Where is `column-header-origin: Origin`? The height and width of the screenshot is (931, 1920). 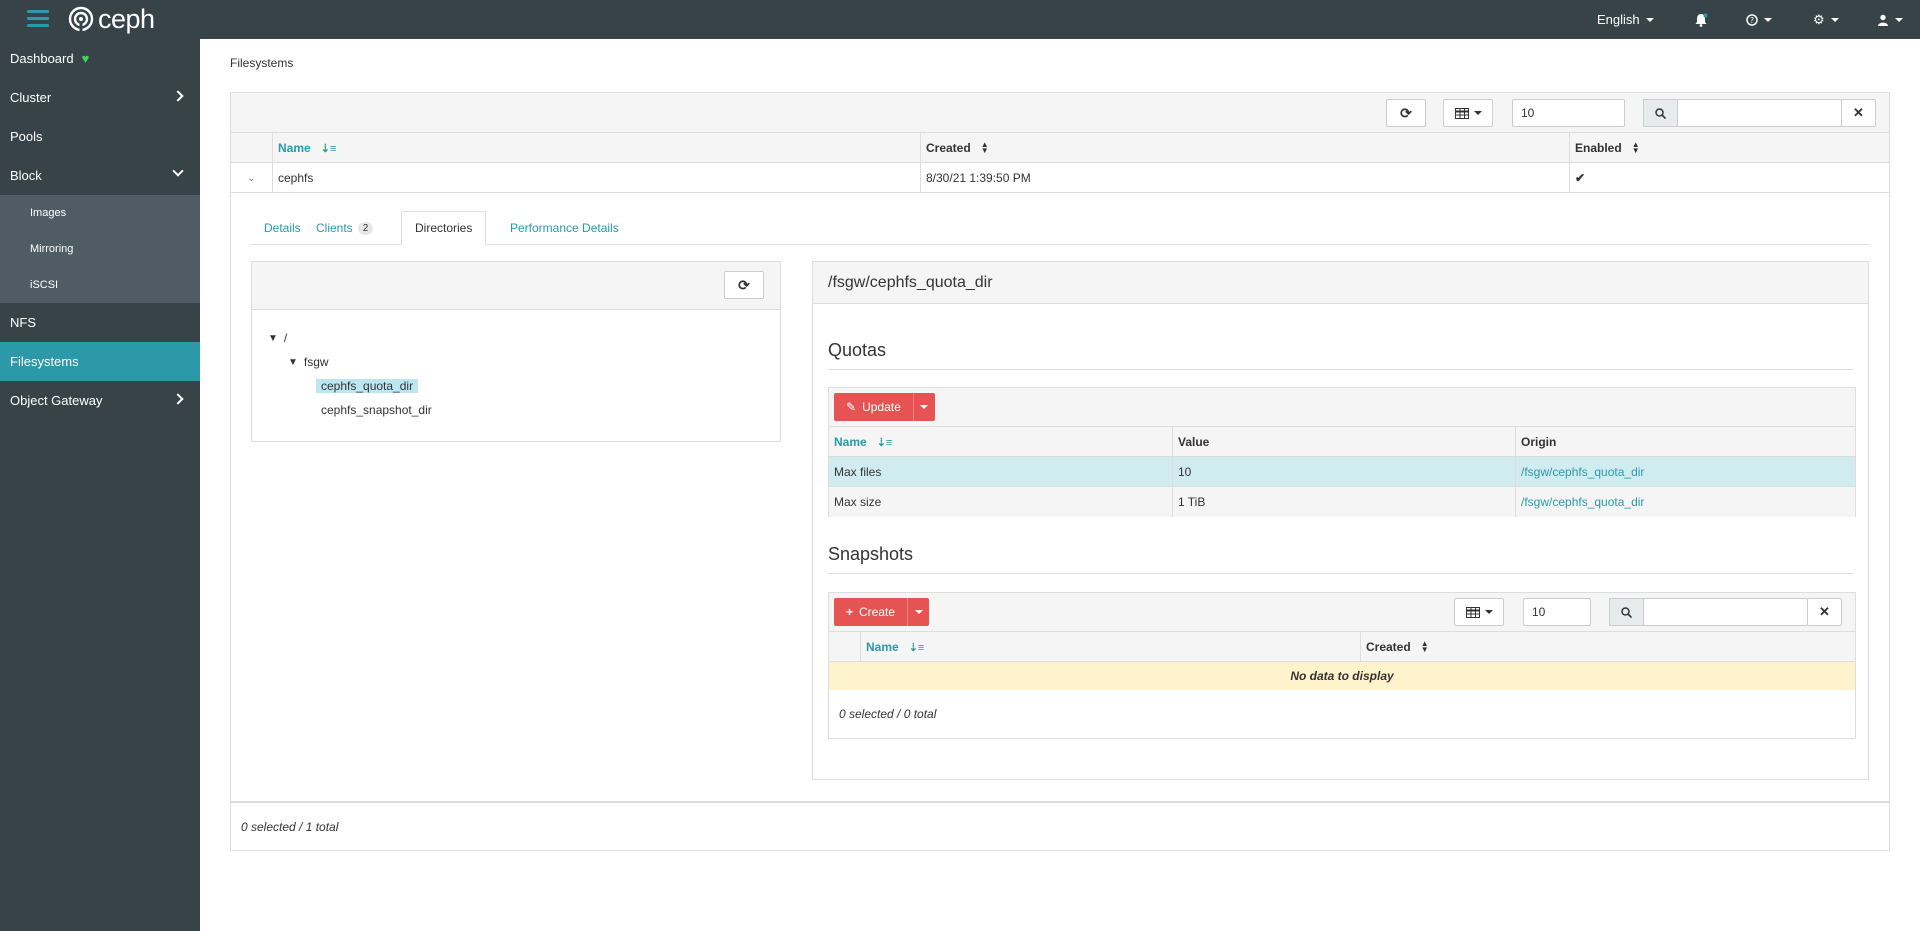 column-header-origin: Origin is located at coordinates (1685, 442).